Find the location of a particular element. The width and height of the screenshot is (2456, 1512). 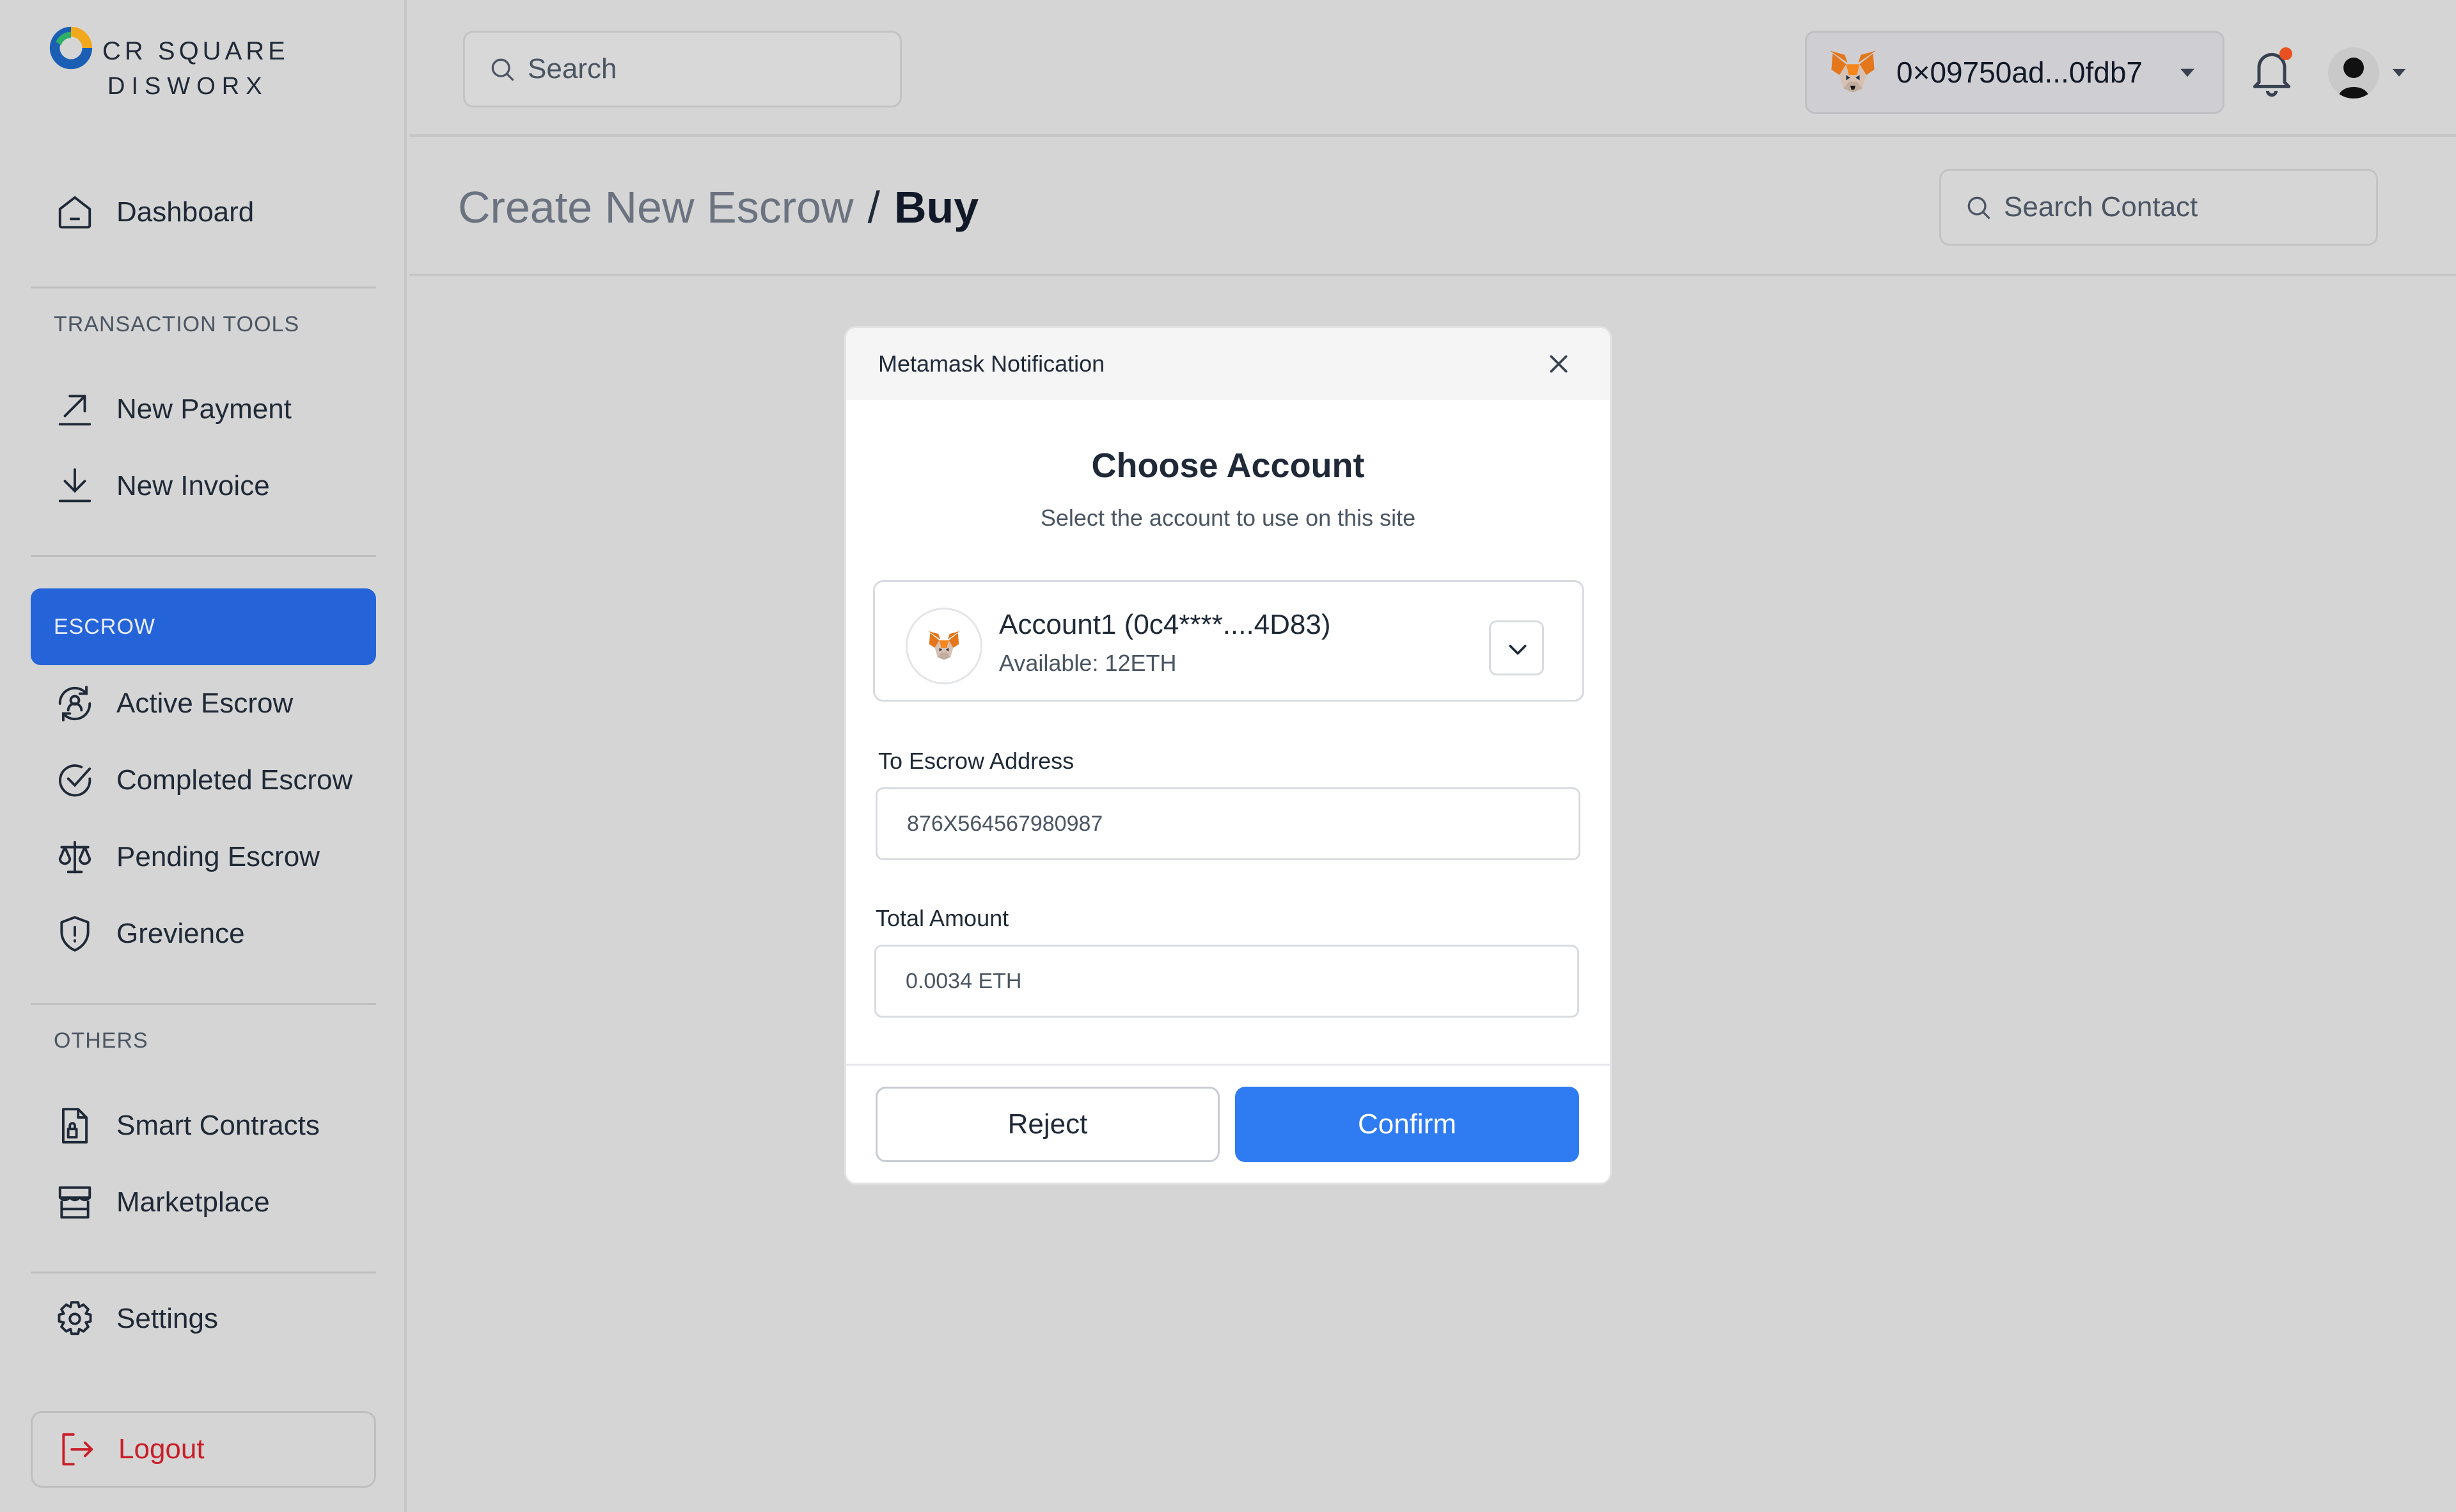

check-circle-icon is located at coordinates (74, 781).